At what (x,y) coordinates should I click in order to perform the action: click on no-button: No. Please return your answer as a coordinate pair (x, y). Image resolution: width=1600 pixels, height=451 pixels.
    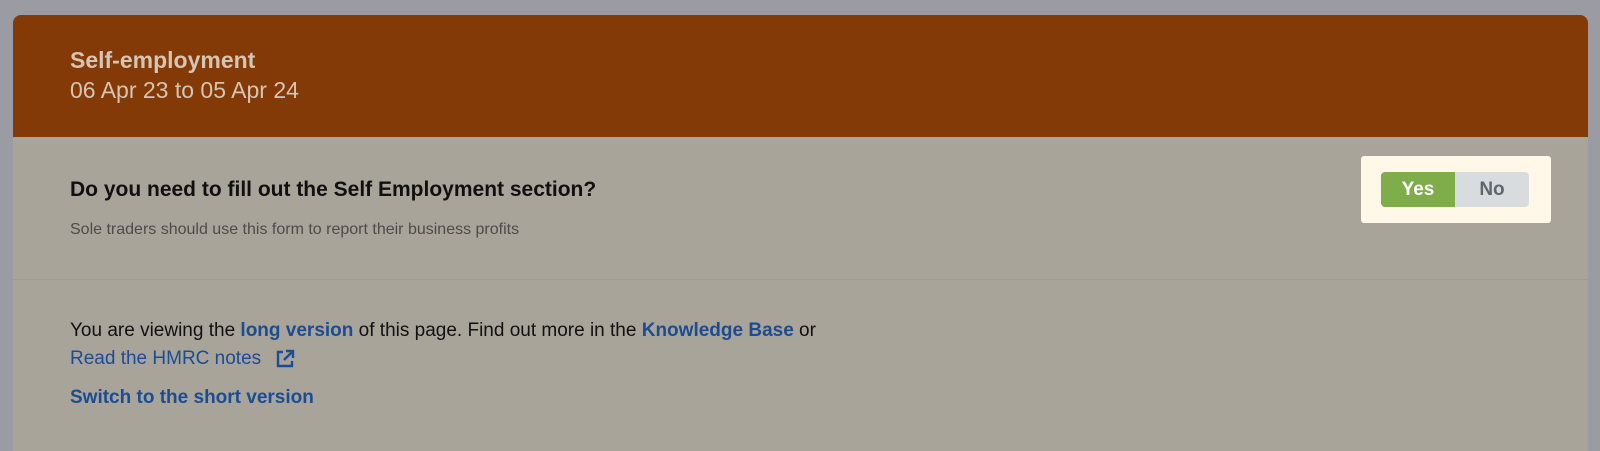
    Looking at the image, I should click on (1492, 189).